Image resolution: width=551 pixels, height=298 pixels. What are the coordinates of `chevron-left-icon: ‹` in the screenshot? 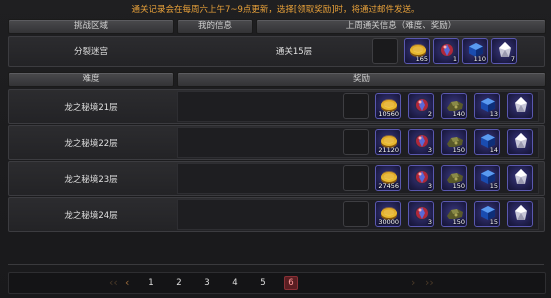 It's located at (127, 283).